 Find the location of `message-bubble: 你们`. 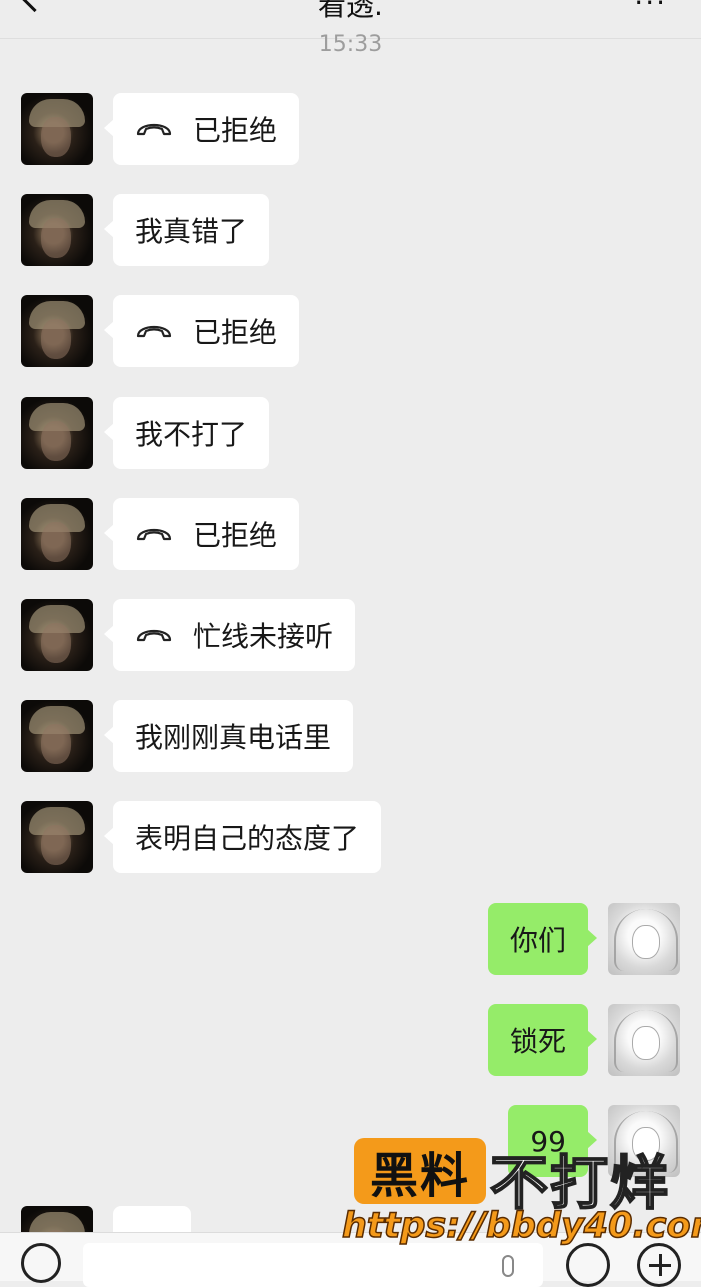

message-bubble: 你们 is located at coordinates (542, 939).